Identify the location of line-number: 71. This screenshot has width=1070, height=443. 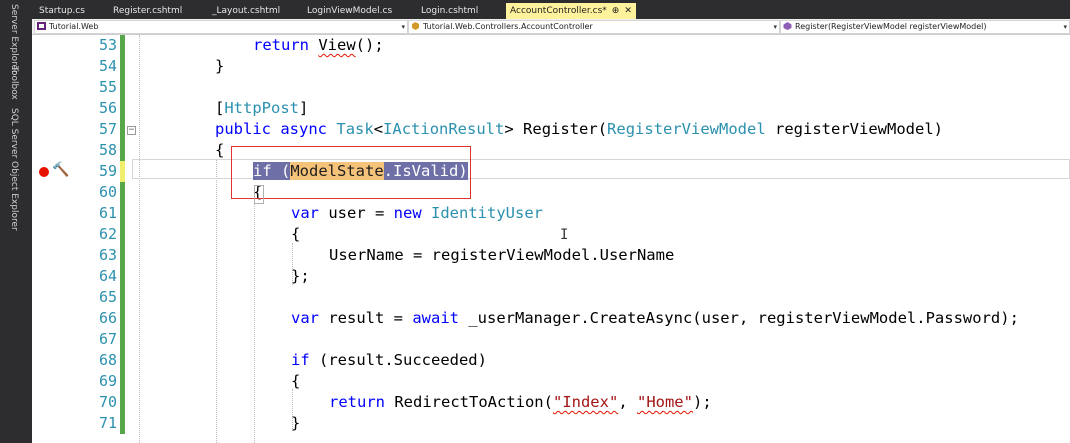
(107, 423).